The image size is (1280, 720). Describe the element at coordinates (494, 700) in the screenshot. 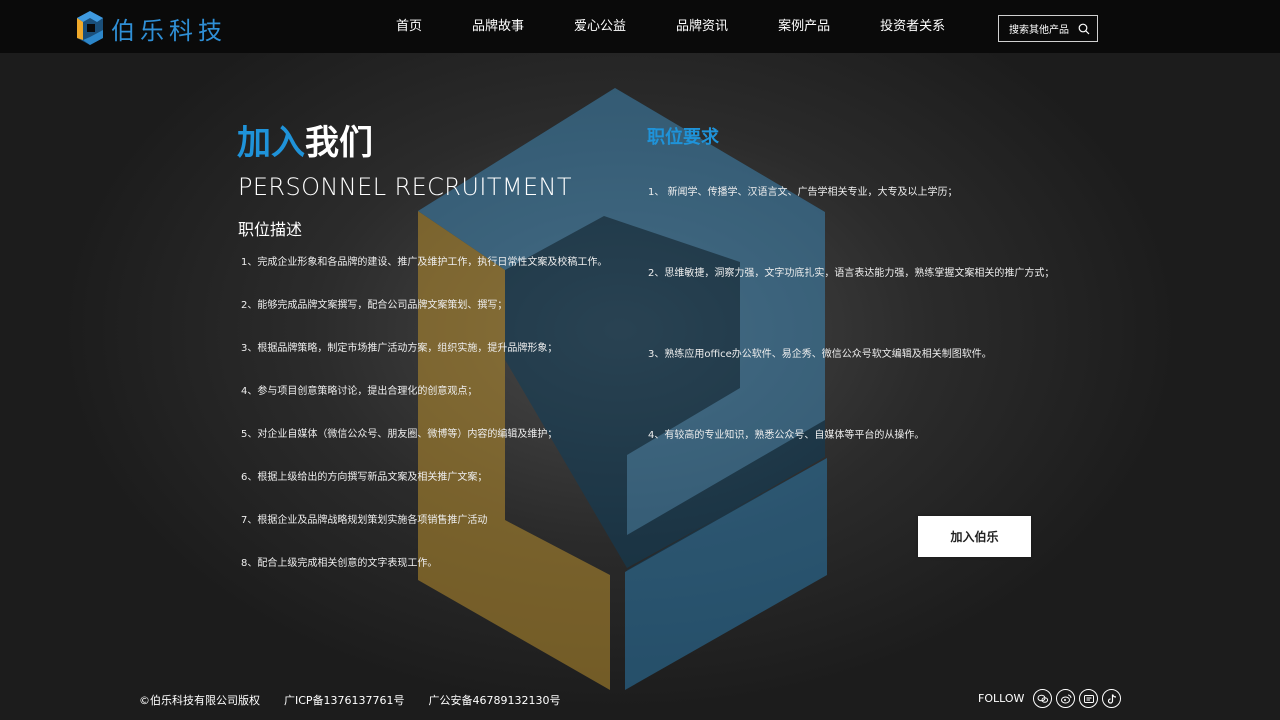

I see `security-number: 广公安备46789132130号` at that location.